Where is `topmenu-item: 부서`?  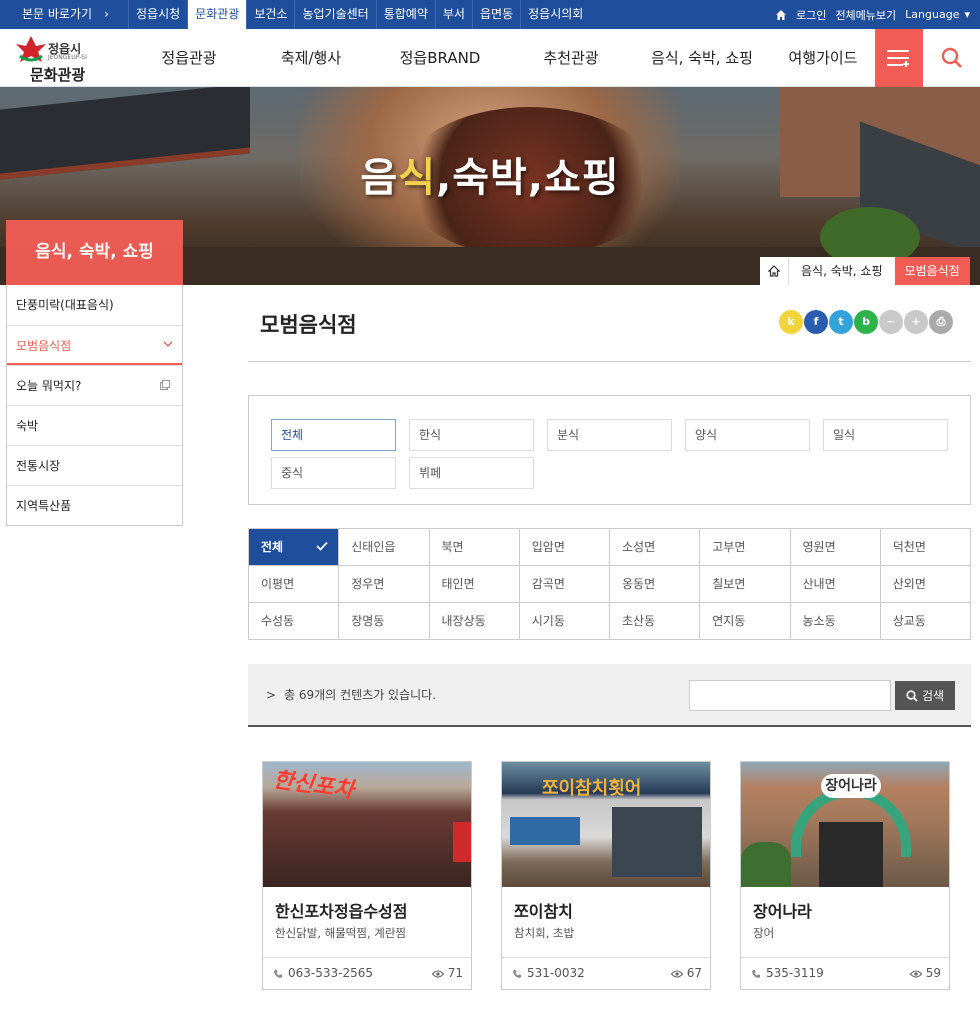 topmenu-item: 부서 is located at coordinates (453, 14).